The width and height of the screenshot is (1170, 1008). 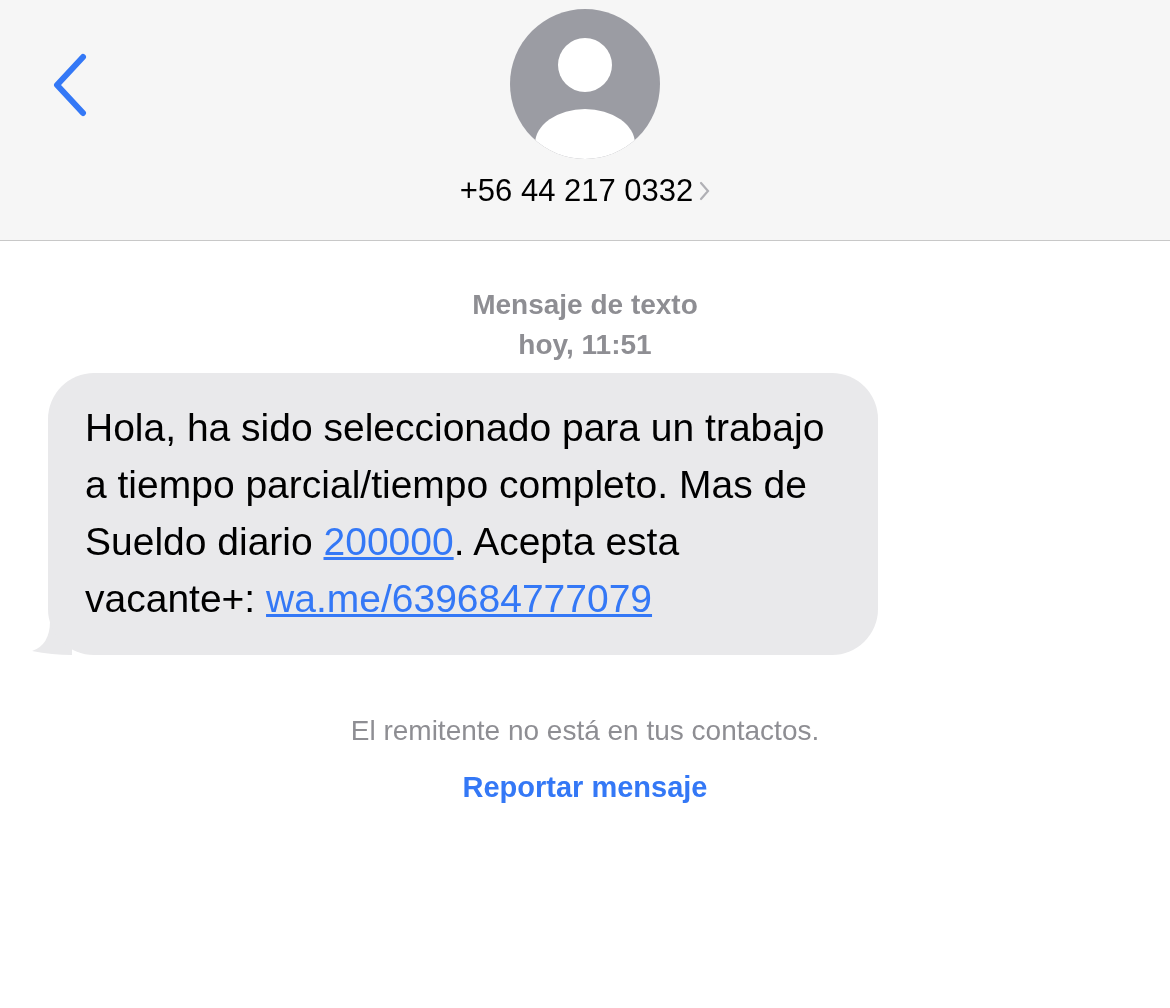 I want to click on message-link: 200000, so click(x=388, y=541).